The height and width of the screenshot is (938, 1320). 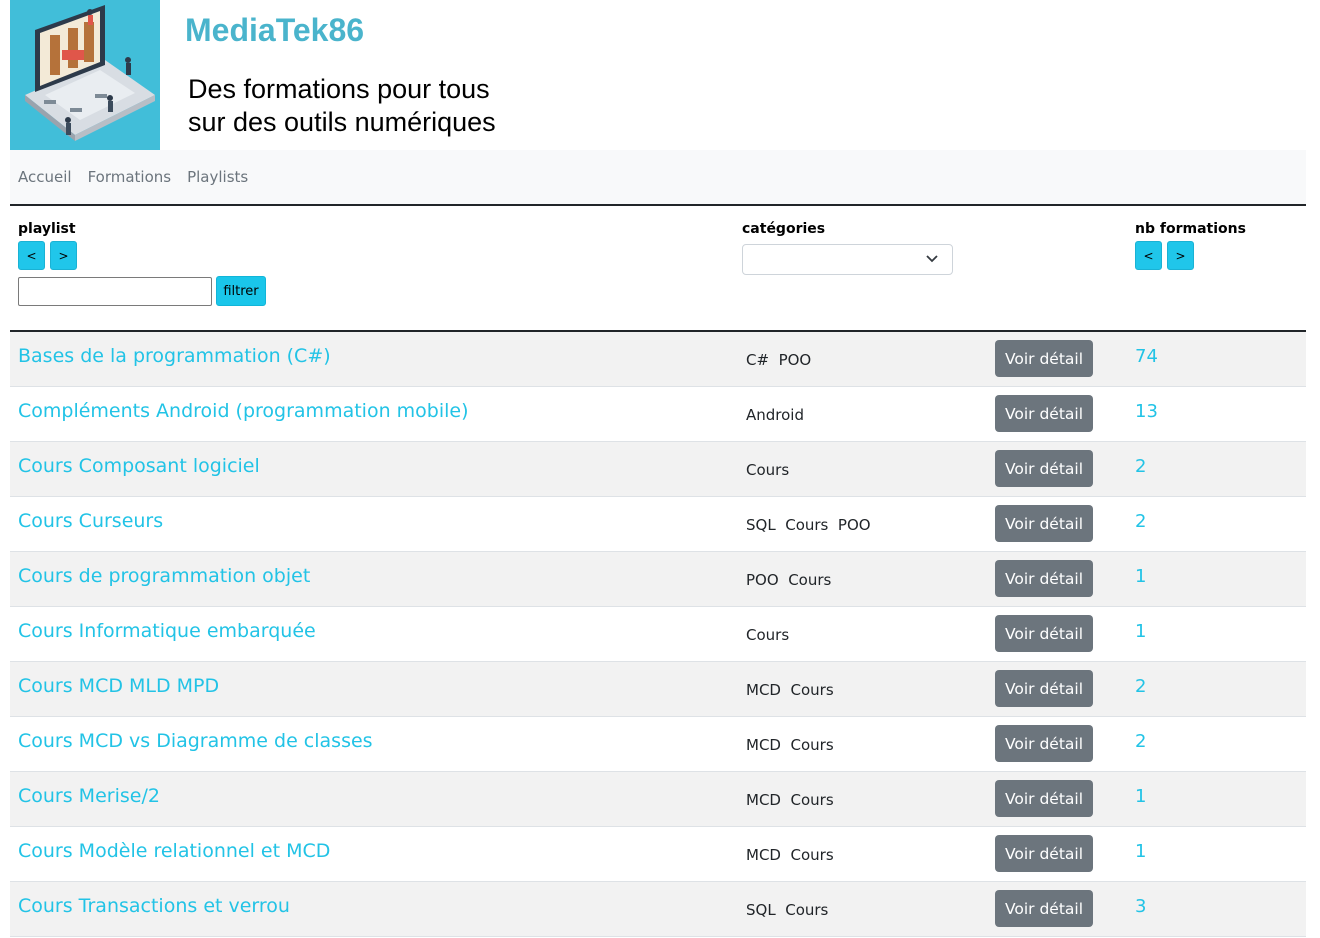 What do you see at coordinates (89, 796) in the screenshot?
I see `playlist-name-link: Cours Merise/2` at bounding box center [89, 796].